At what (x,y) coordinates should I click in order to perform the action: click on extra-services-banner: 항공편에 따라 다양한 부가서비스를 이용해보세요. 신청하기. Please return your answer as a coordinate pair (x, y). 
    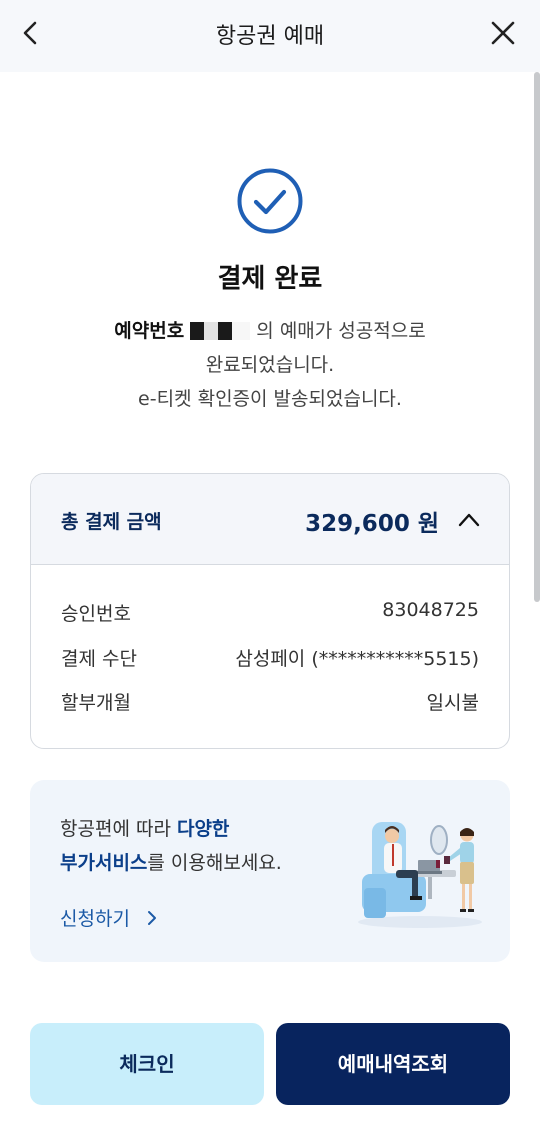
    Looking at the image, I should click on (270, 871).